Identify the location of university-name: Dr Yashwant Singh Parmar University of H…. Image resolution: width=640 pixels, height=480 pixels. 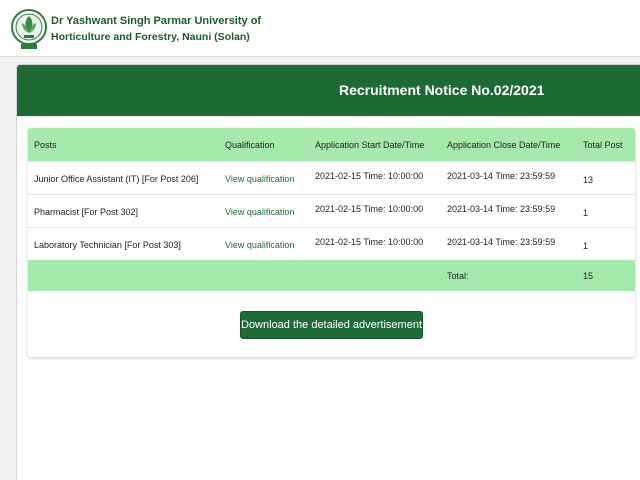
(156, 29).